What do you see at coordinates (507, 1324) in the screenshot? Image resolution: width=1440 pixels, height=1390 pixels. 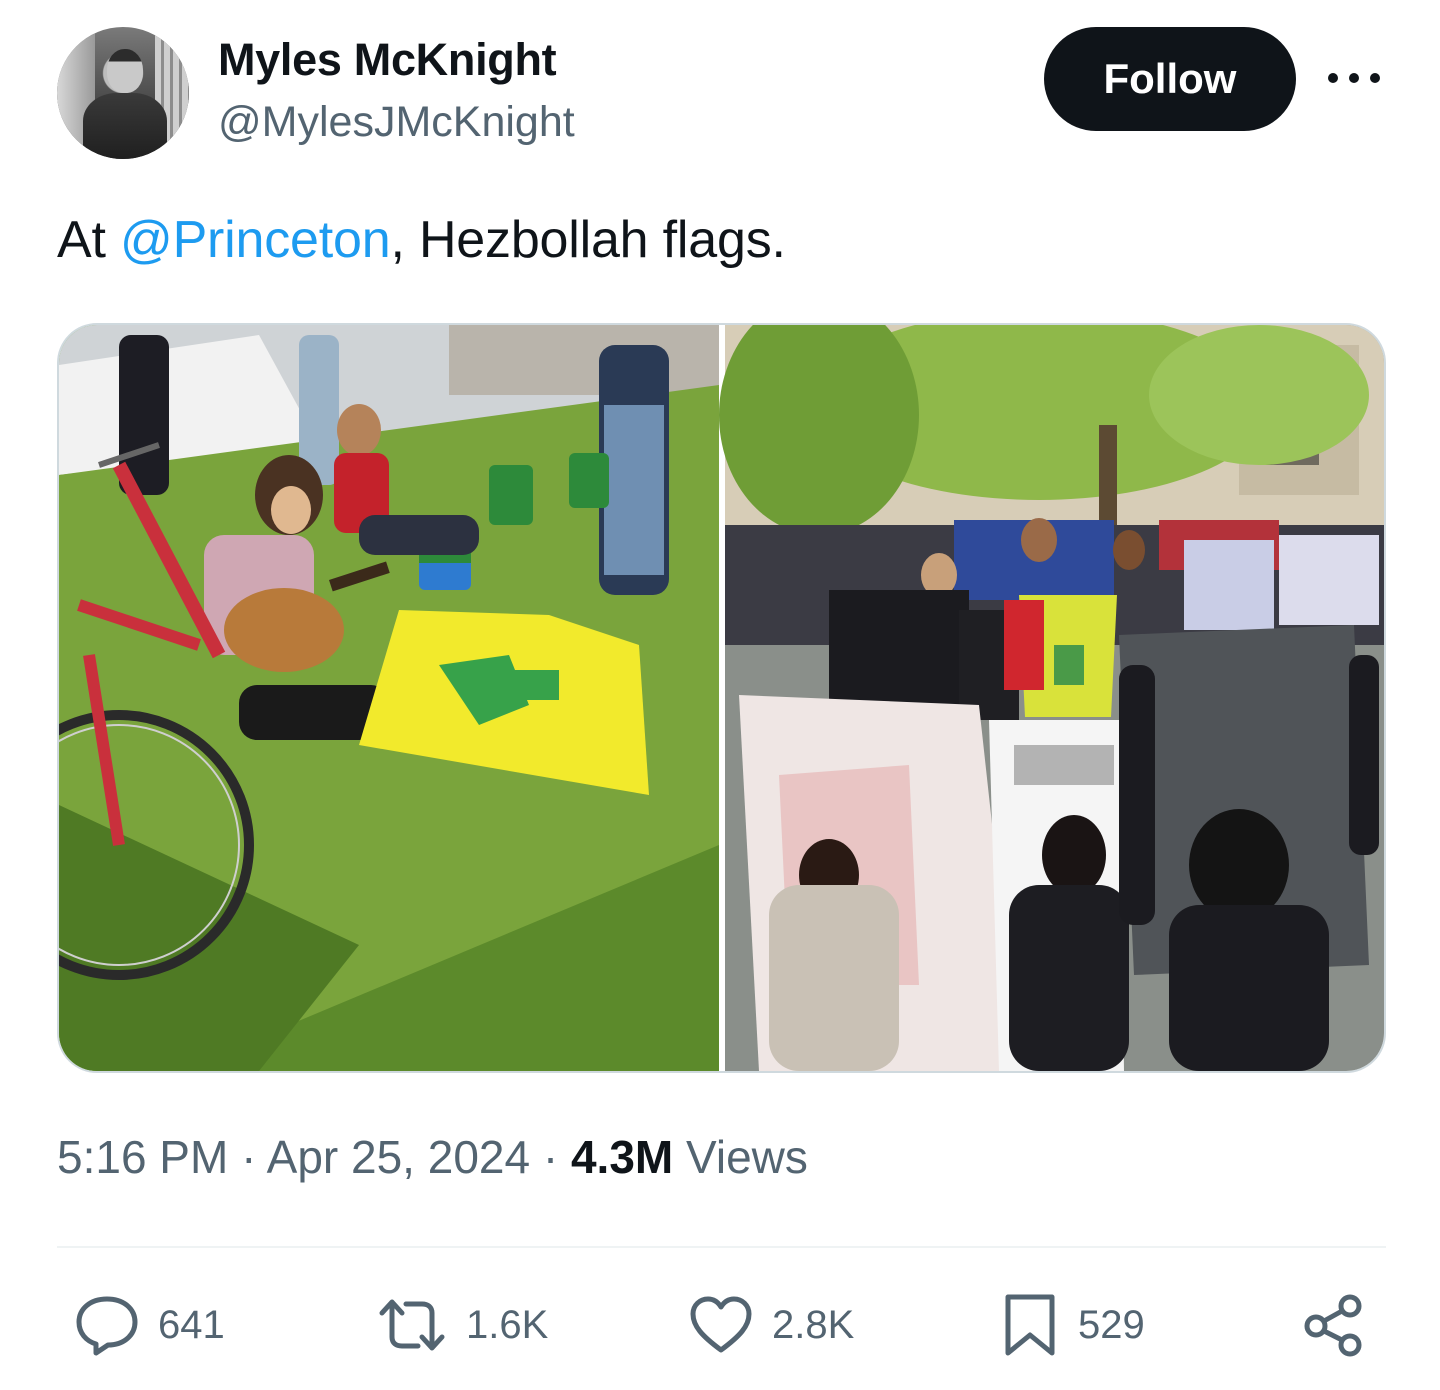 I see `repost-count: 1.6K` at bounding box center [507, 1324].